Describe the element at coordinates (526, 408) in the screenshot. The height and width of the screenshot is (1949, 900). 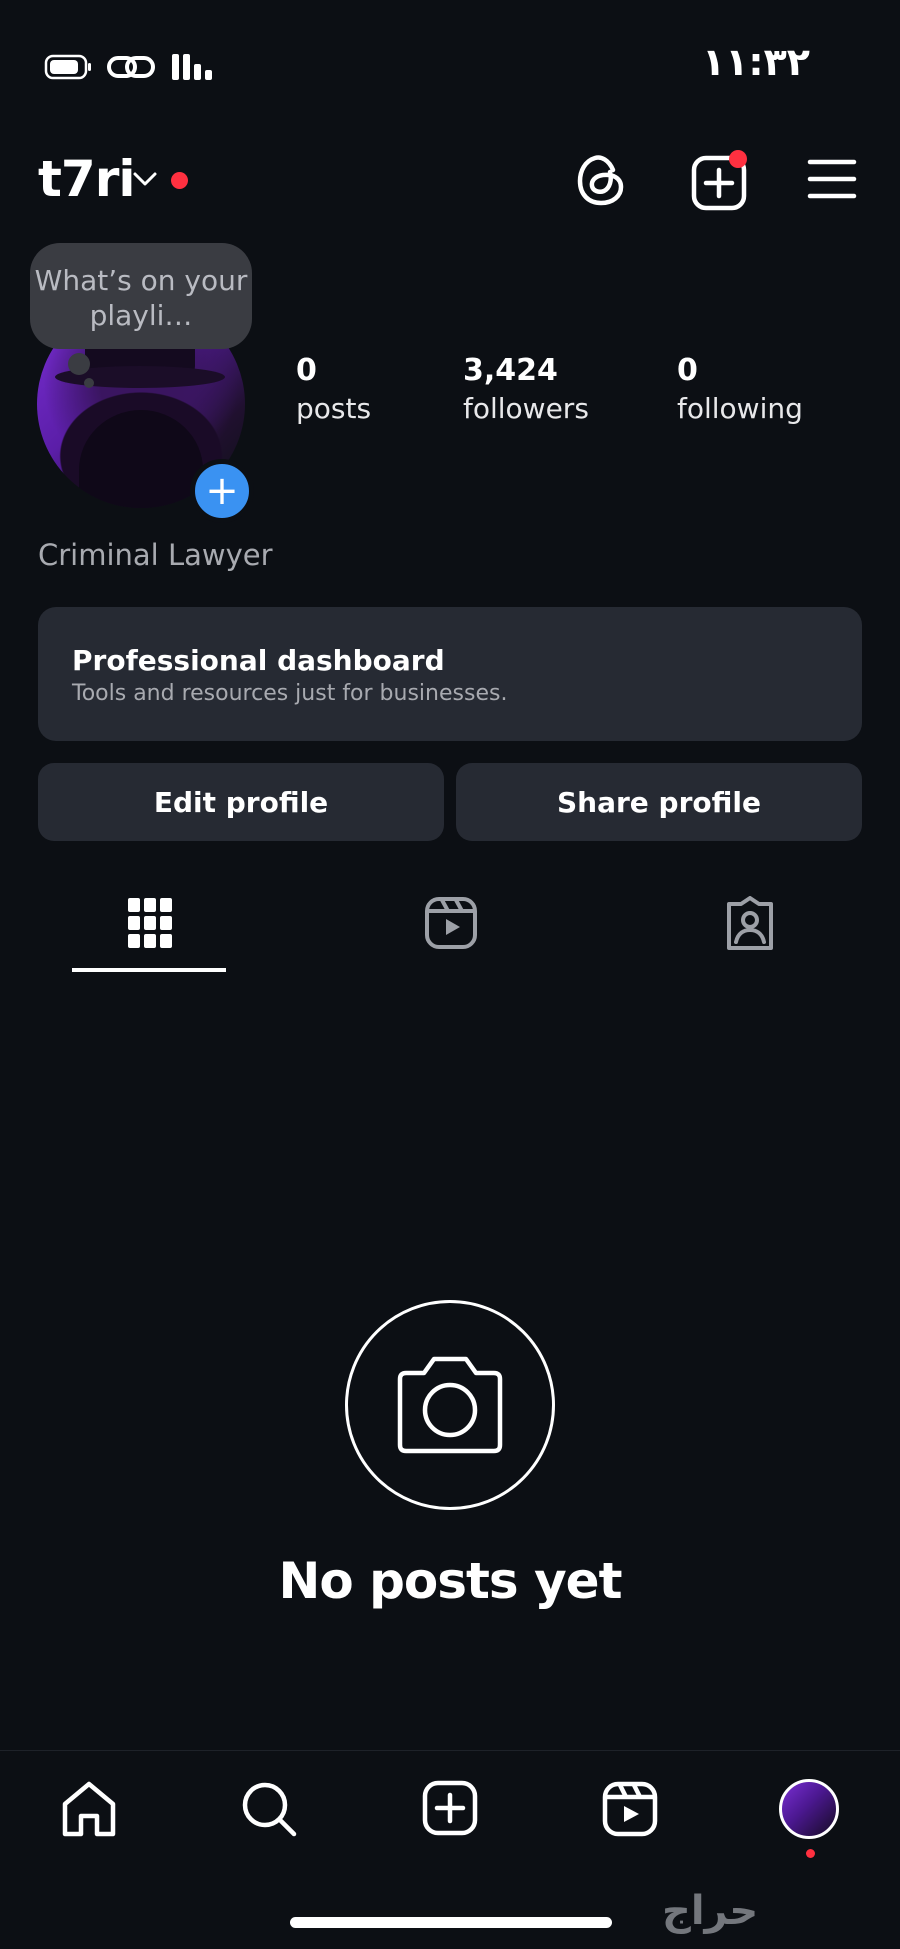
I see `stat-label: followers` at that location.